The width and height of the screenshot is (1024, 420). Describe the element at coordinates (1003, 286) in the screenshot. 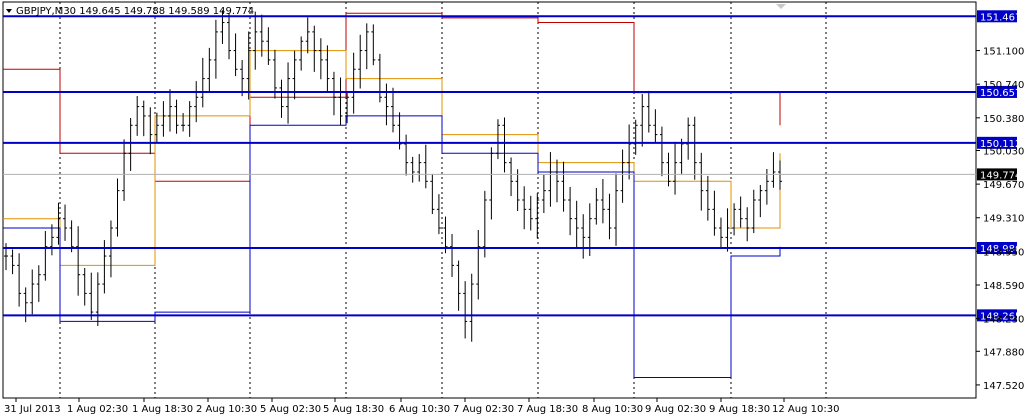

I see `price-tick-label: 148.590` at that location.